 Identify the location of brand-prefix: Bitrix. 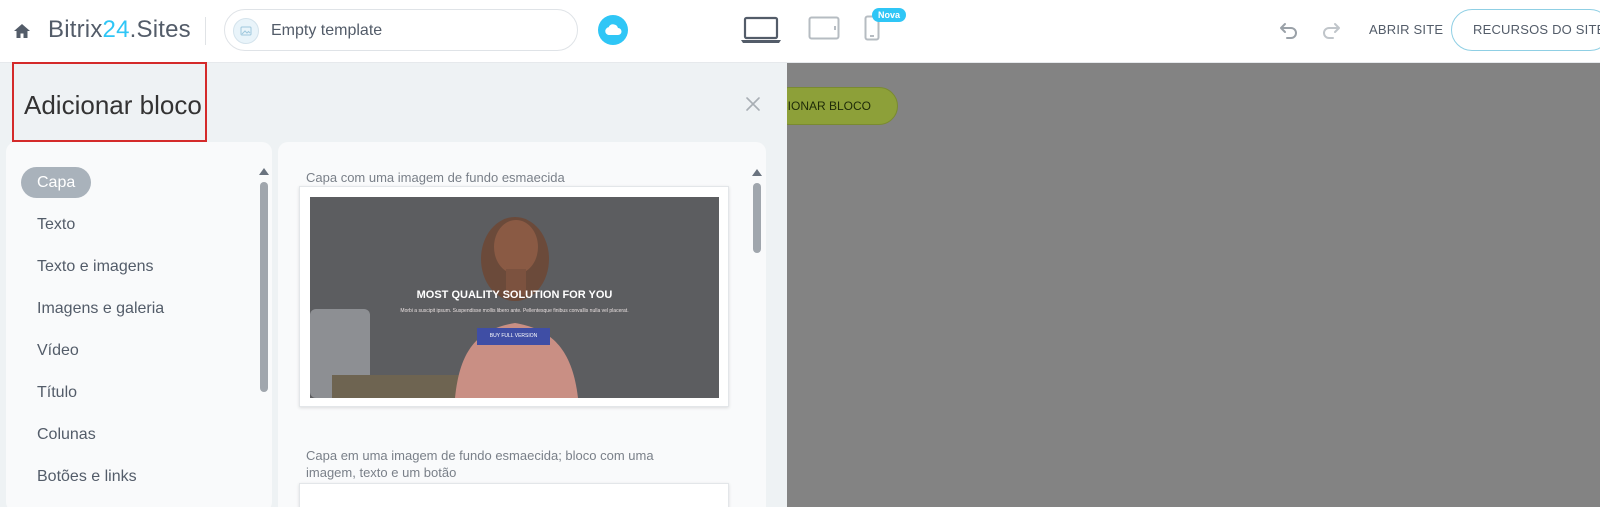
(75, 29).